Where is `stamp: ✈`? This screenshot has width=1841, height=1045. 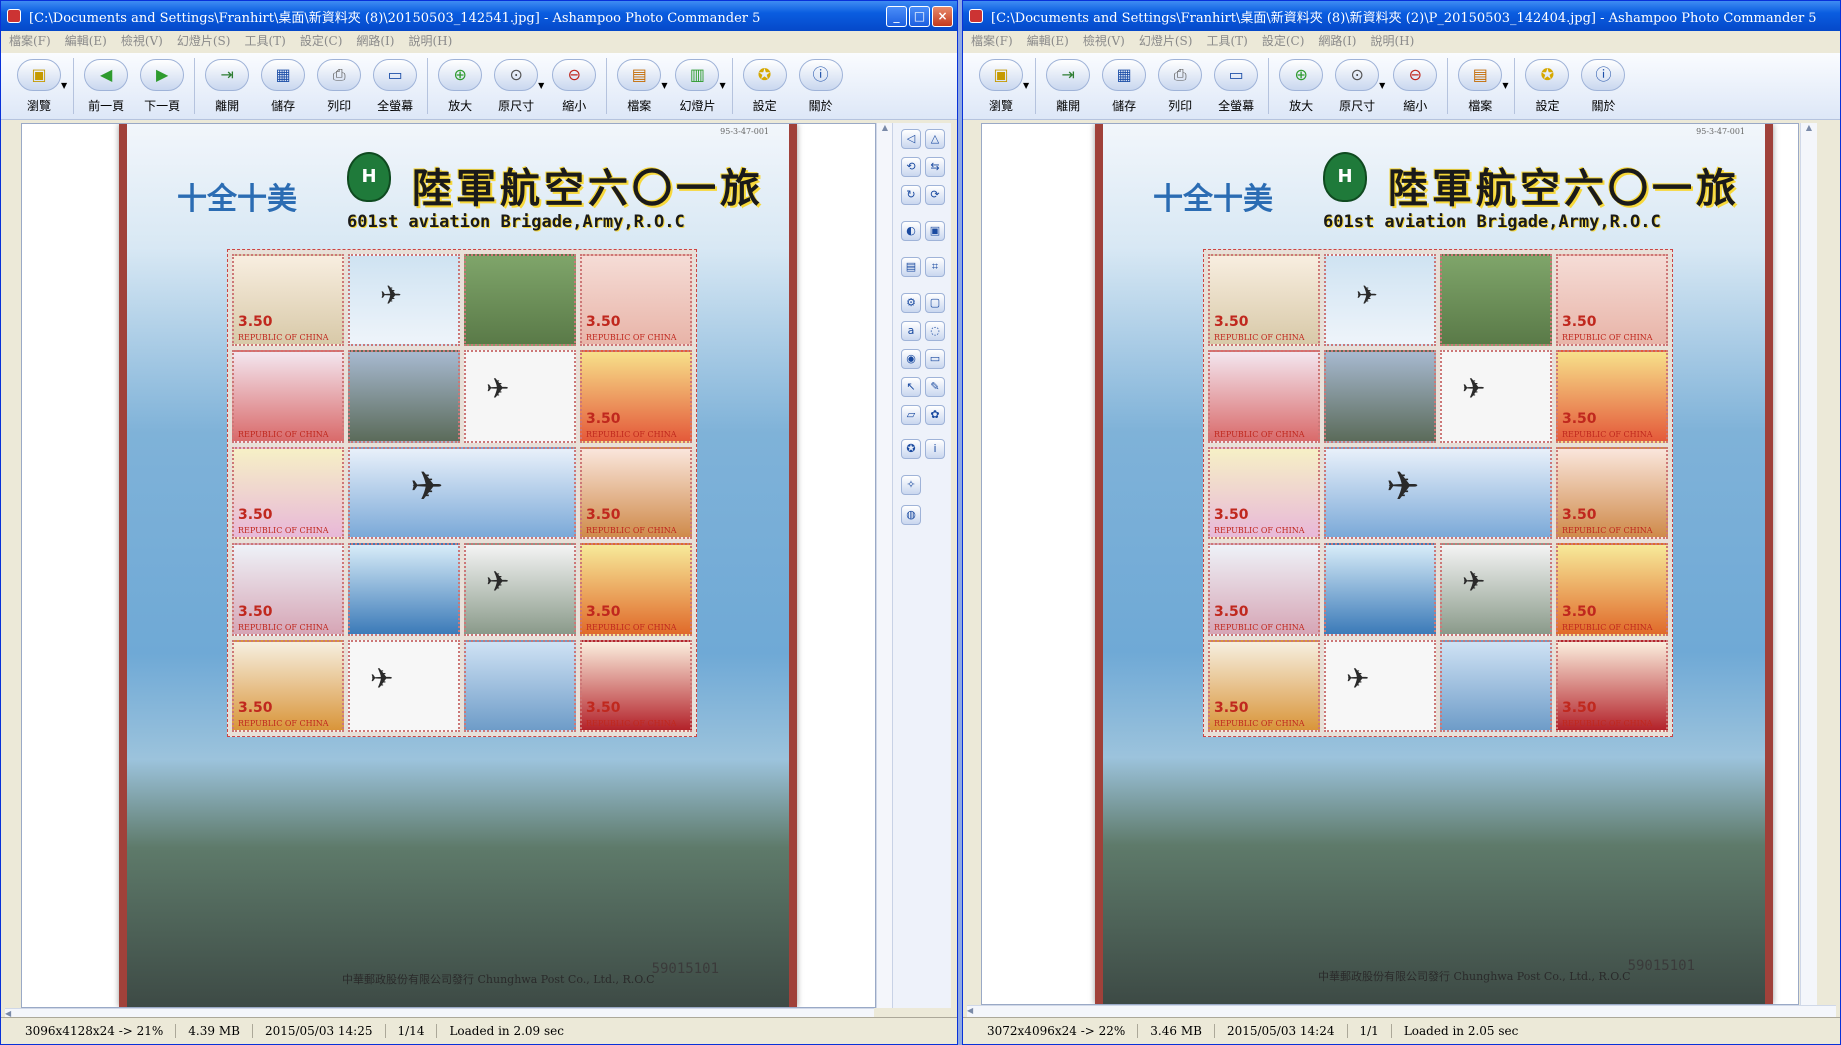
stamp: ✈ is located at coordinates (462, 493).